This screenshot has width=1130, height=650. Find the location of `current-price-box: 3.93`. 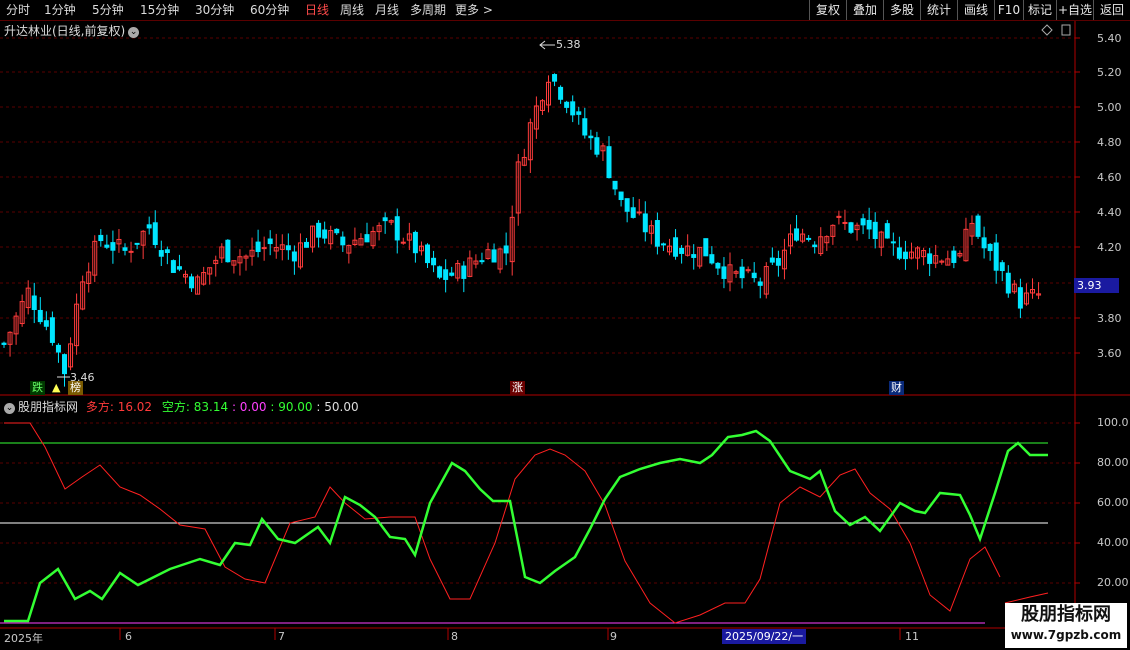

current-price-box: 3.93 is located at coordinates (1096, 285).